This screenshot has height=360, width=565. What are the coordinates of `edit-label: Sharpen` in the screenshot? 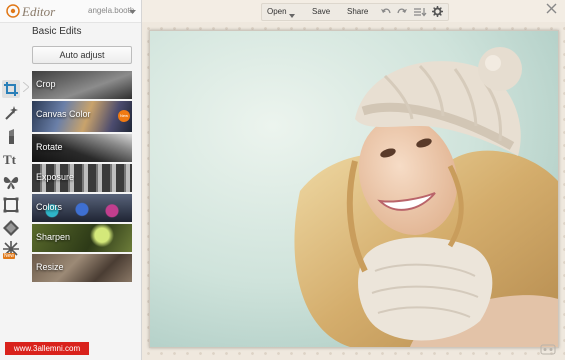 It's located at (53, 237).